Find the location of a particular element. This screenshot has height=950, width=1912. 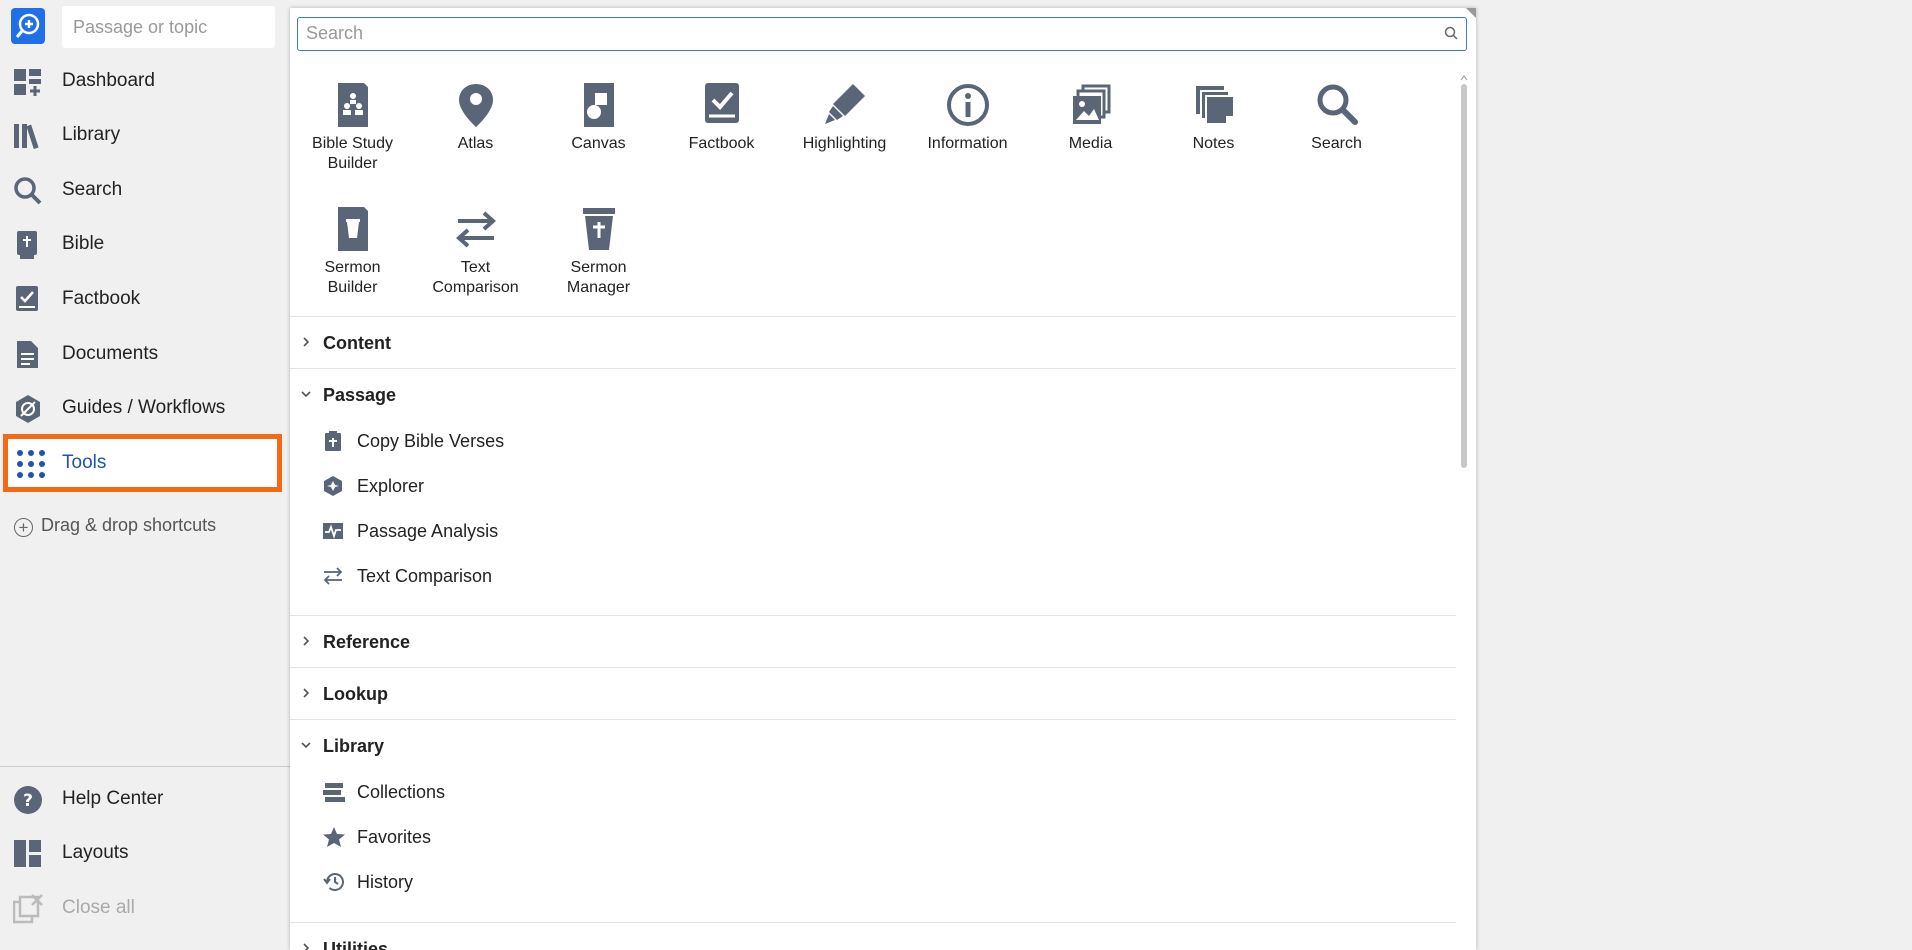

dashboard-icon is located at coordinates (28, 82).